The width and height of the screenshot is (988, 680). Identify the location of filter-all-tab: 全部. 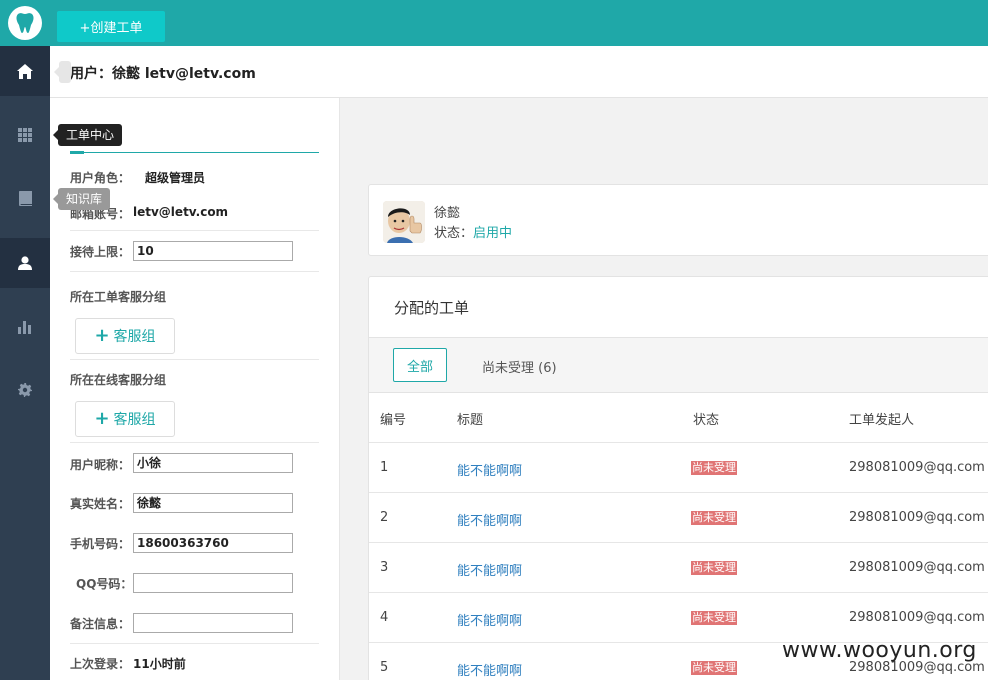
(420, 365).